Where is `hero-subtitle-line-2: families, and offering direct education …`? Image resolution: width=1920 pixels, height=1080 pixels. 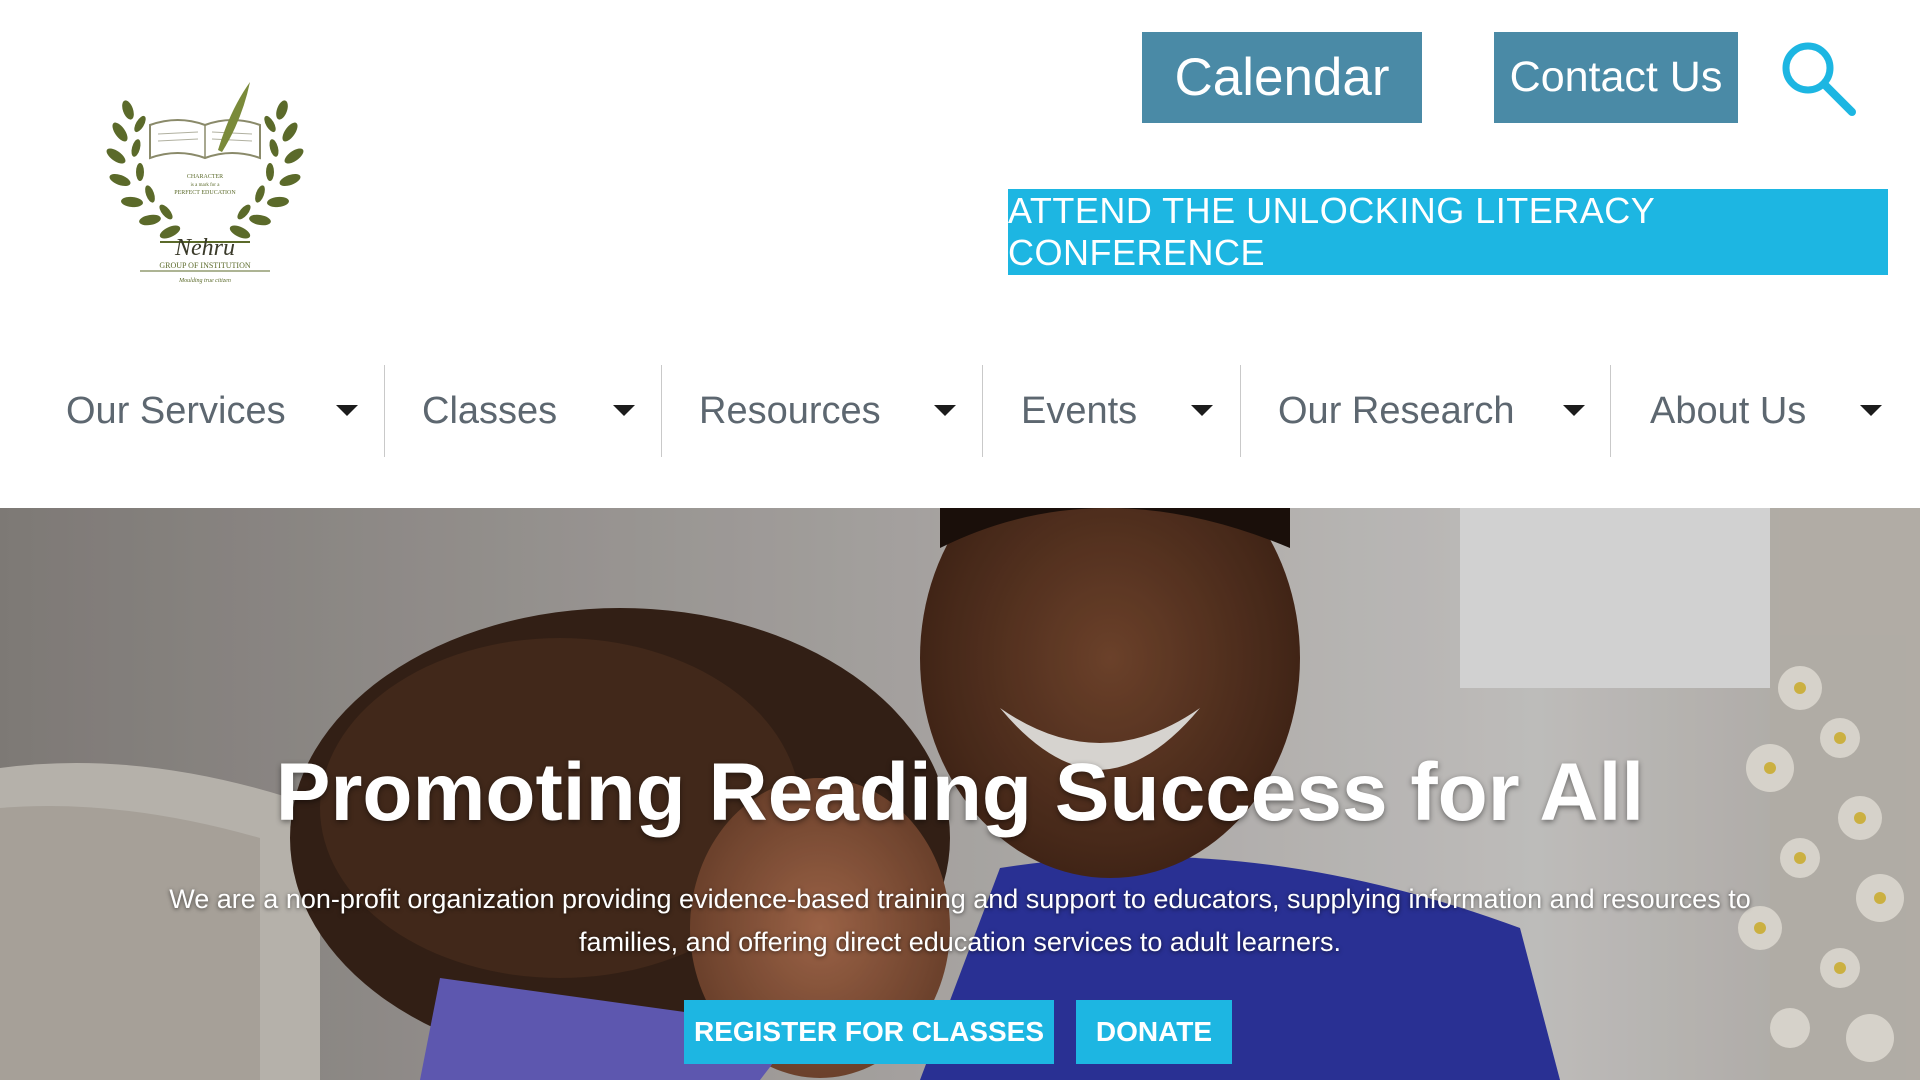
hero-subtitle-line-2: families, and offering direct education … is located at coordinates (960, 942).